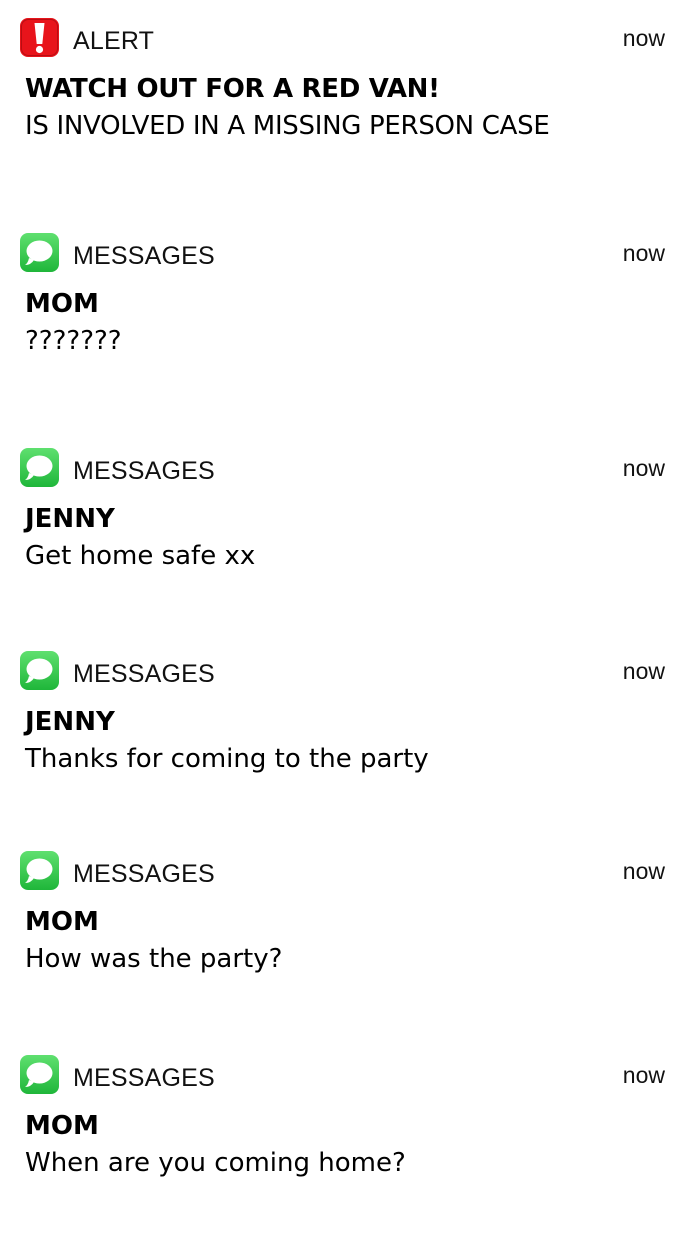 The width and height of the screenshot is (695, 1245). I want to click on notification-title: WATCH OUT FOR A RED VAN!, so click(232, 89).